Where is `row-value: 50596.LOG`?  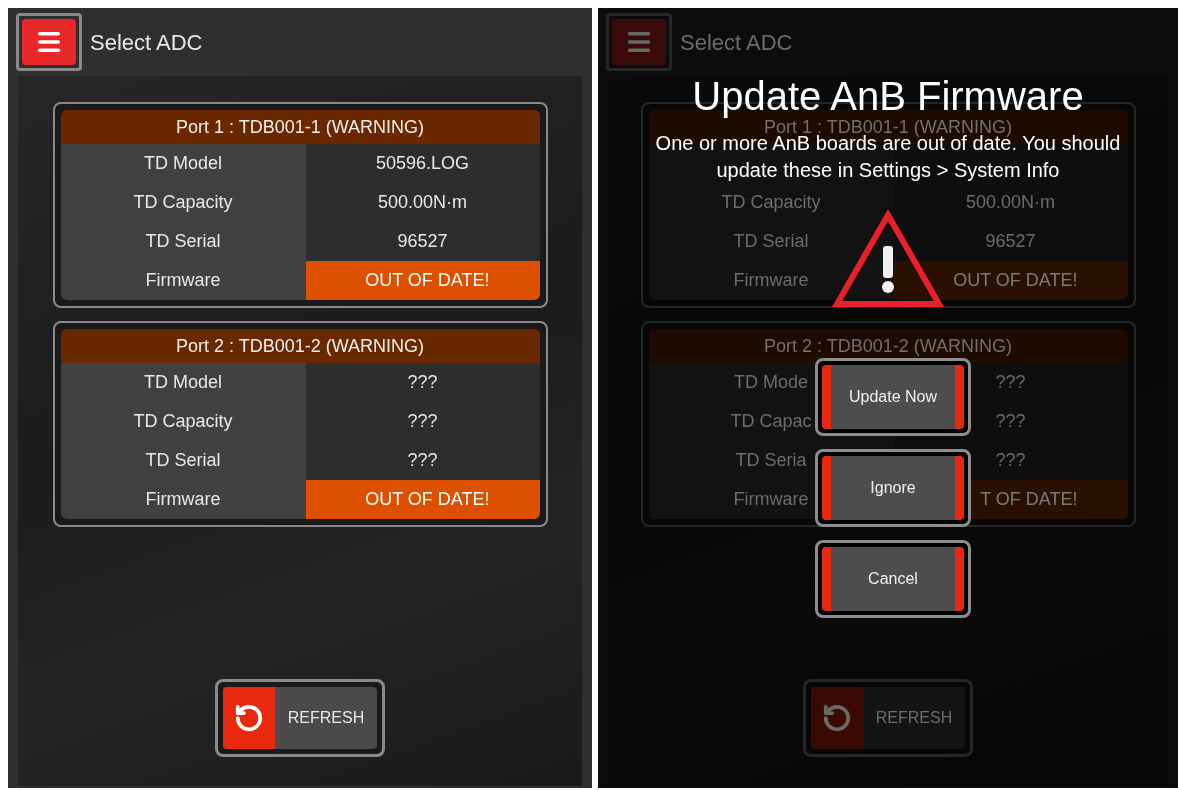 row-value: 50596.LOG is located at coordinates (422, 163).